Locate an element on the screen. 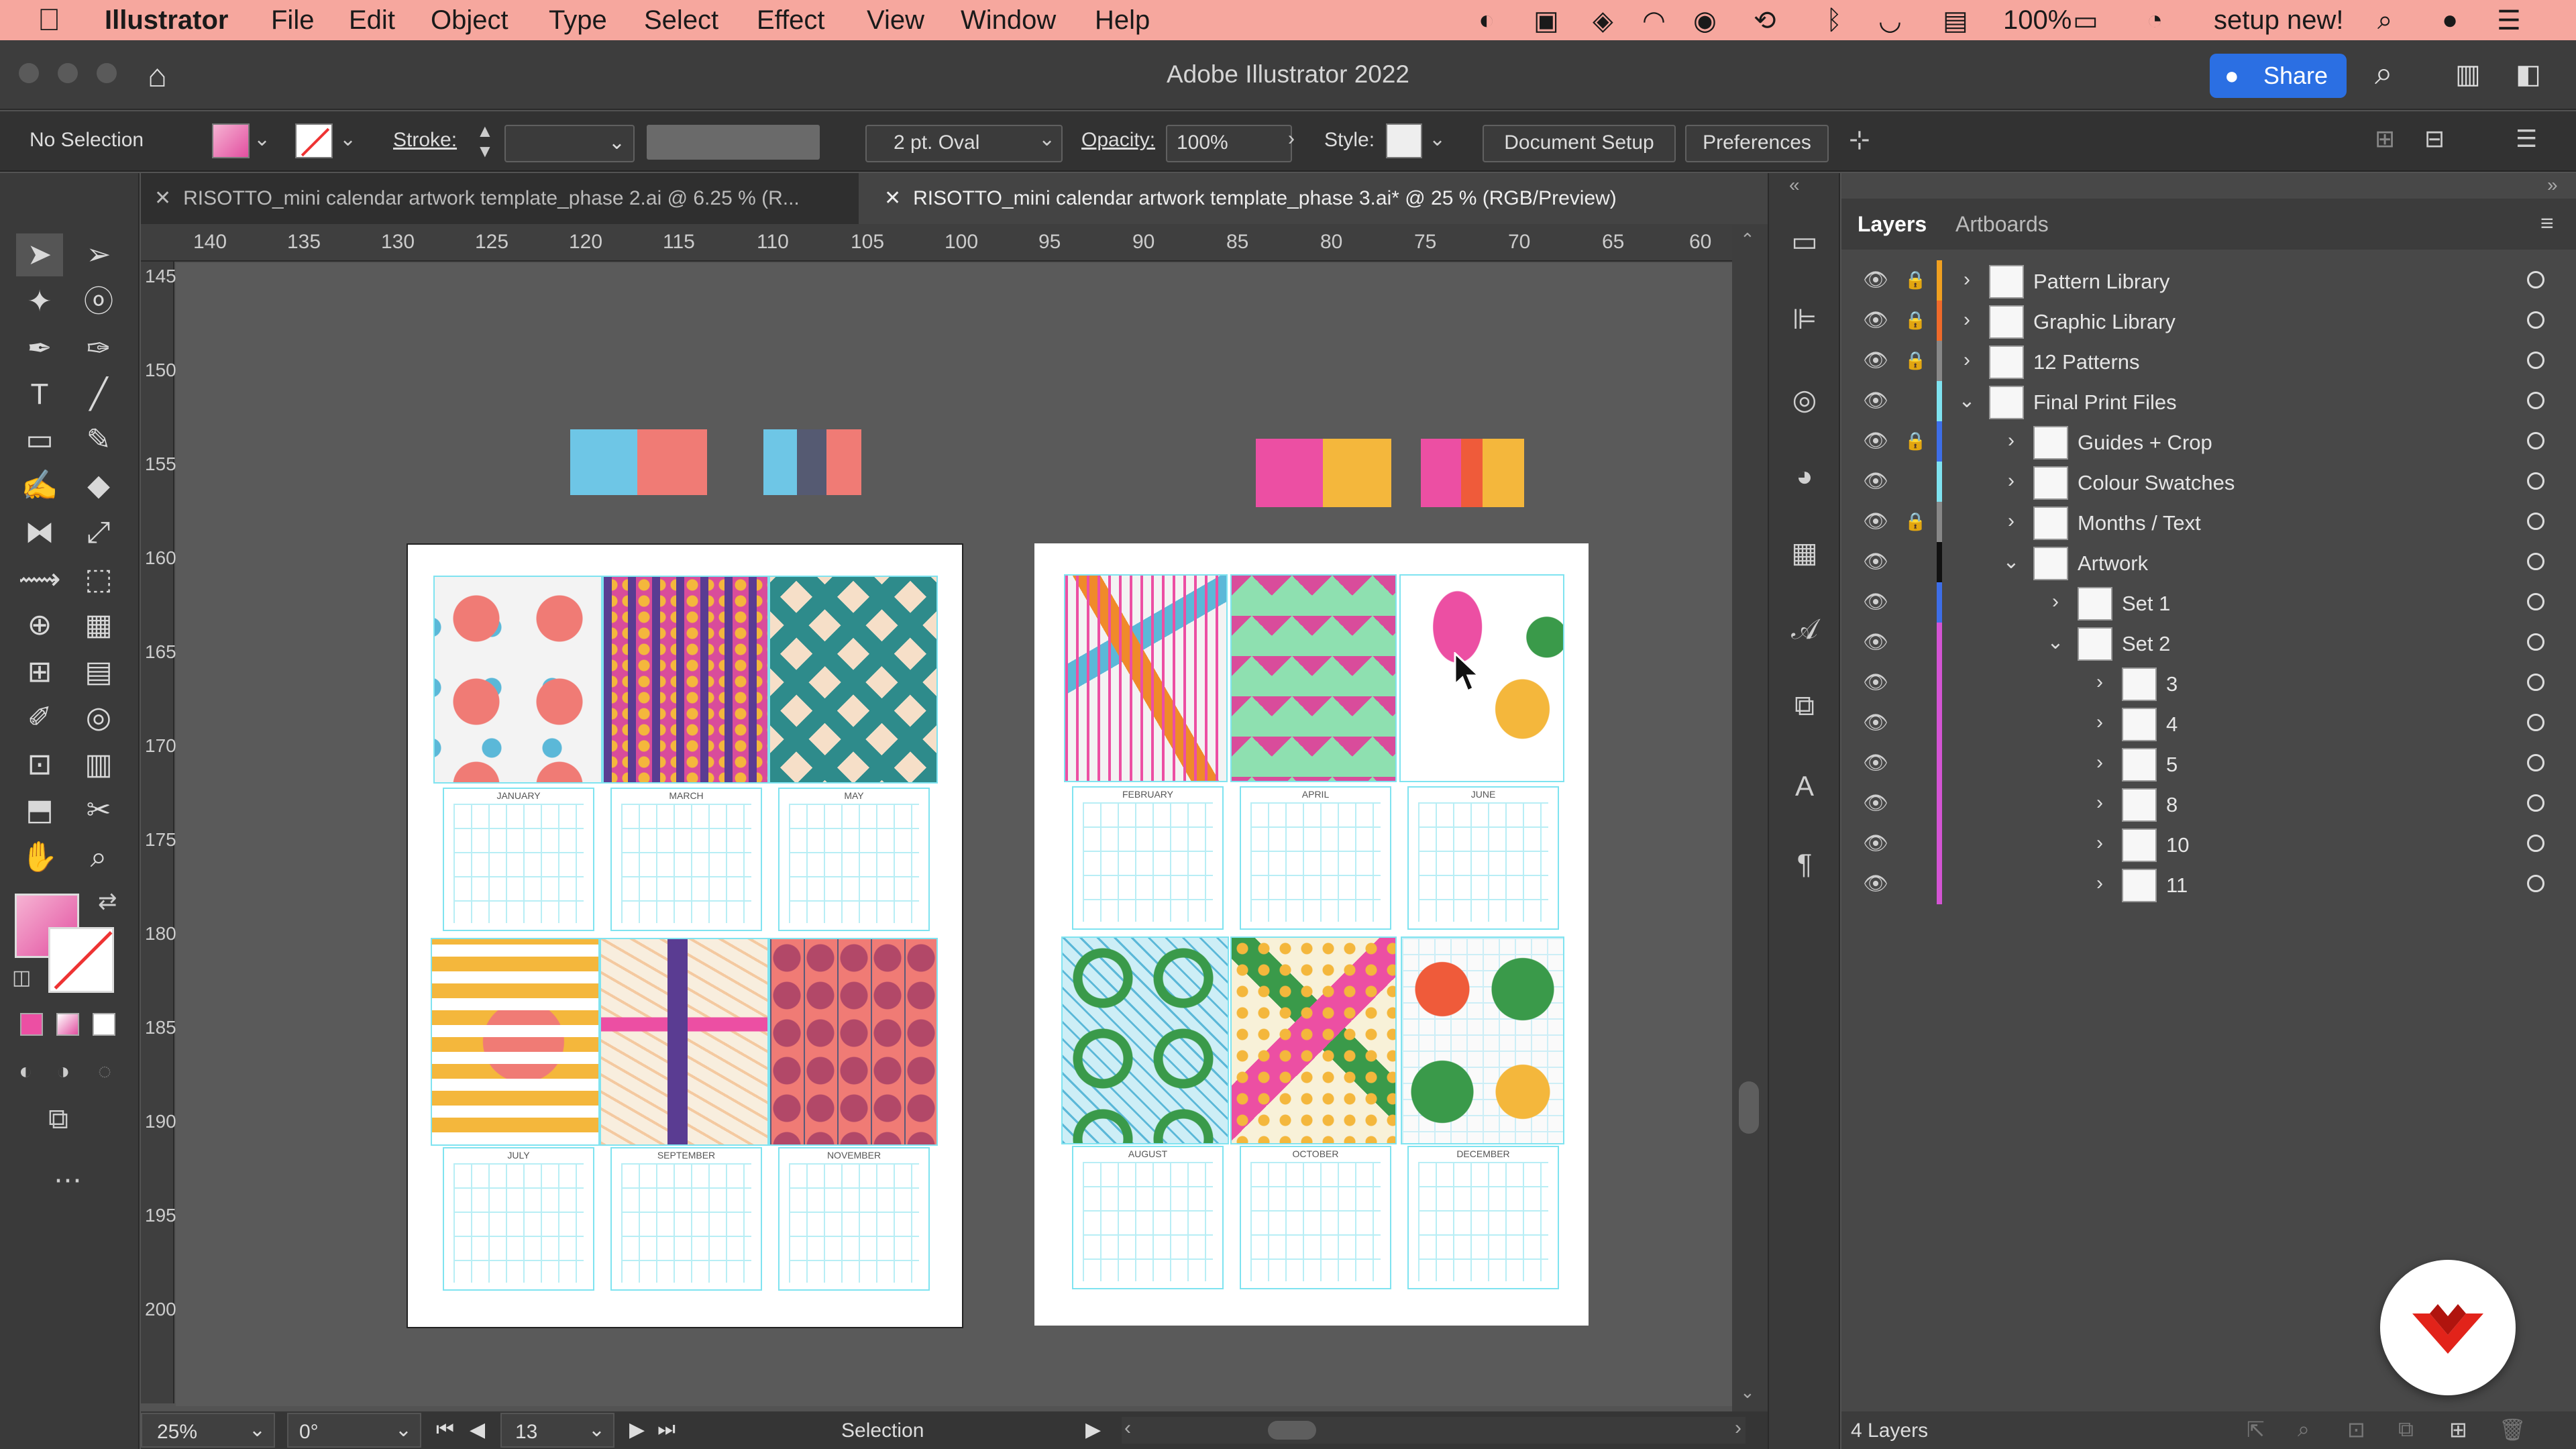 Image resolution: width=2576 pixels, height=1449 pixels. vertical-scrollbar: ⌃ ⌄ is located at coordinates (1750, 817).